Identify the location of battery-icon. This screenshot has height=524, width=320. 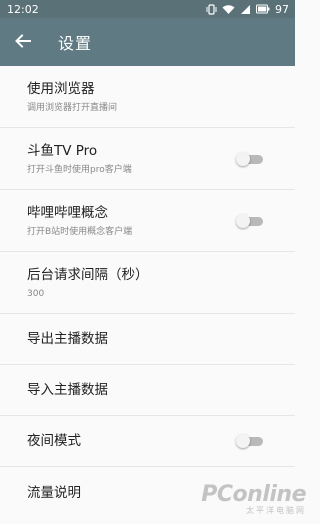
(263, 9).